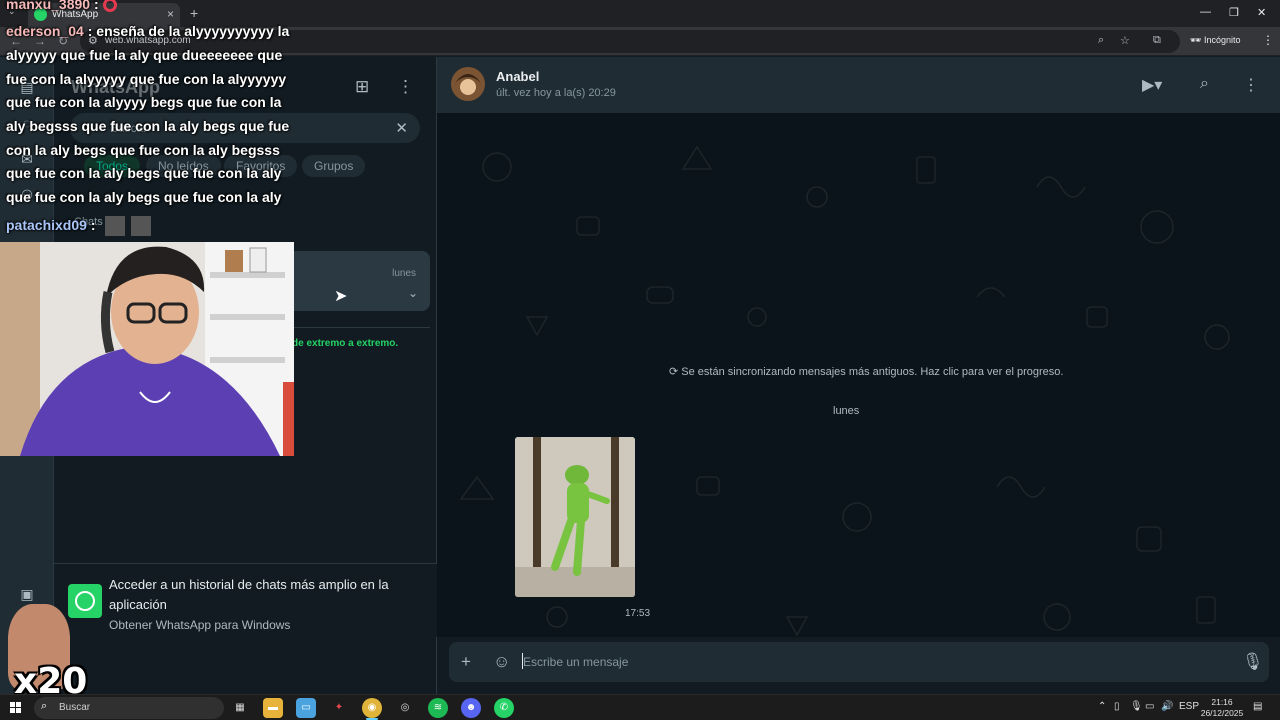 The width and height of the screenshot is (1280, 720). Describe the element at coordinates (1222, 702) in the screenshot. I see `clock-time: 21:16` at that location.